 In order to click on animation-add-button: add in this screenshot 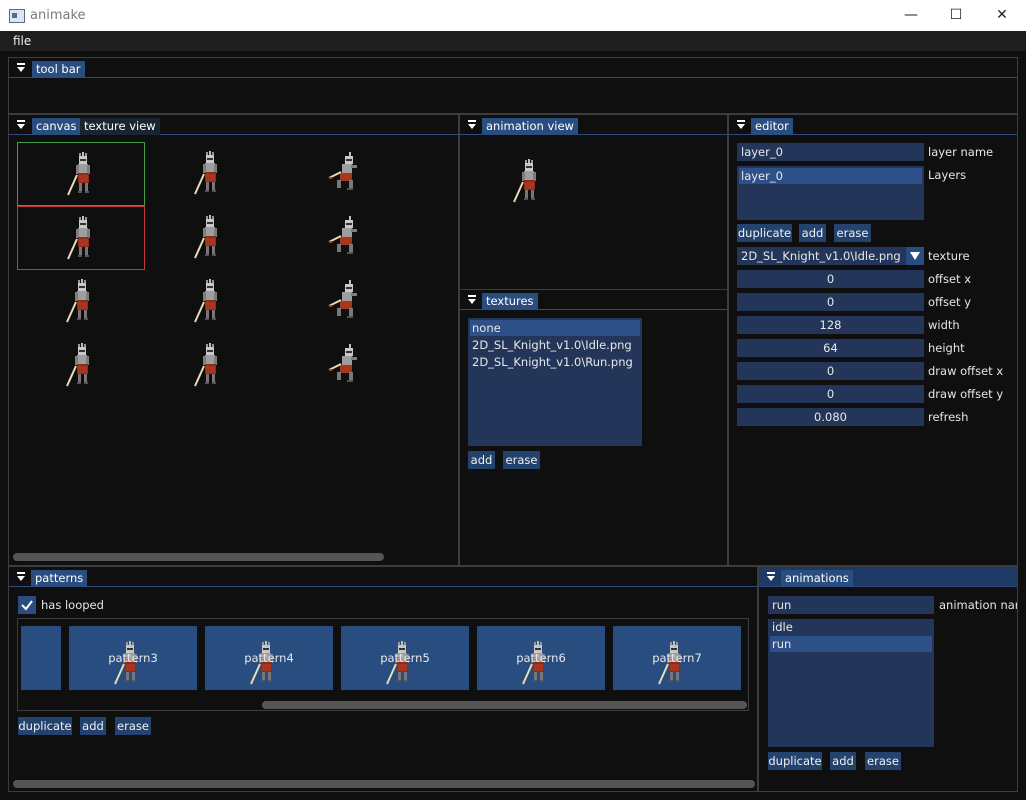, I will do `click(843, 761)`.